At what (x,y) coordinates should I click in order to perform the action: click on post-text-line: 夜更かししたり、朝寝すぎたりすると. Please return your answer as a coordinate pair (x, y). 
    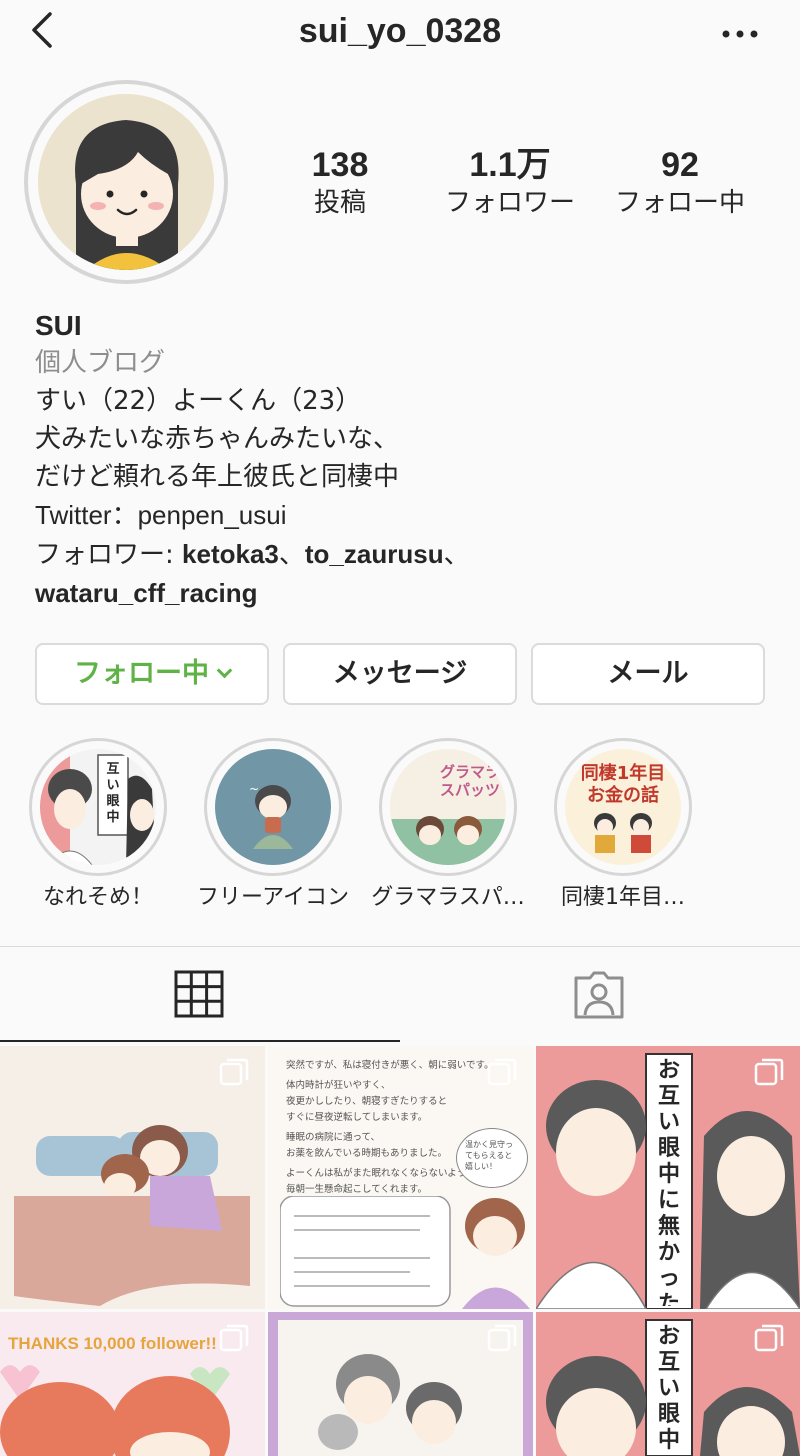
    Looking at the image, I should click on (367, 1101).